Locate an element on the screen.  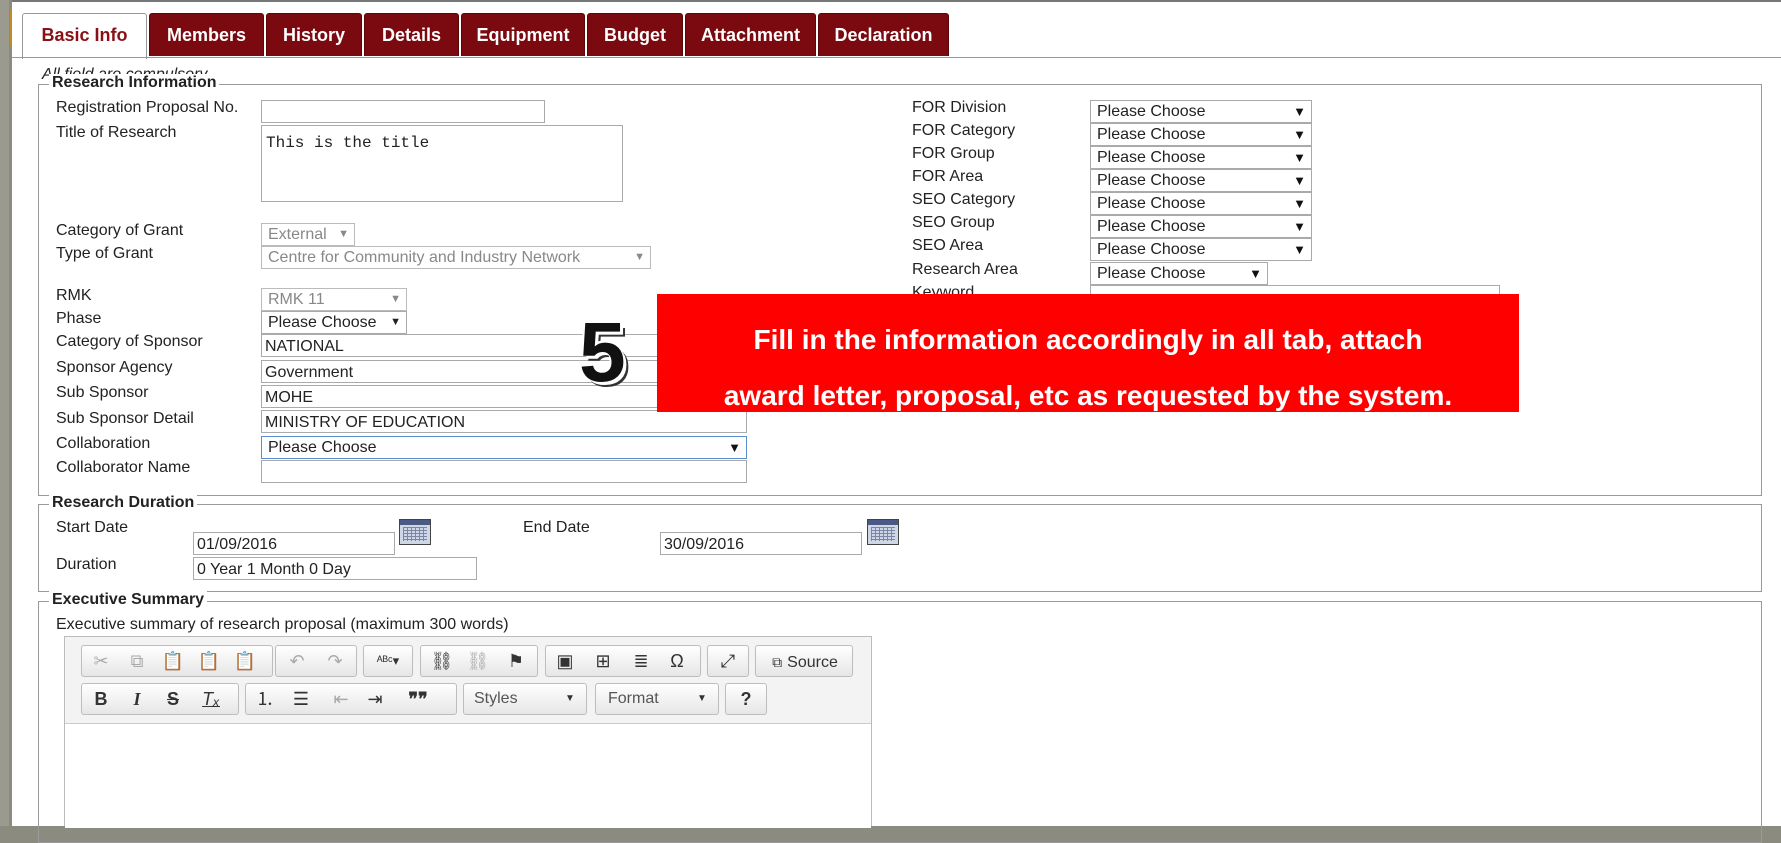
tab-budget: Budget is located at coordinates (635, 34).